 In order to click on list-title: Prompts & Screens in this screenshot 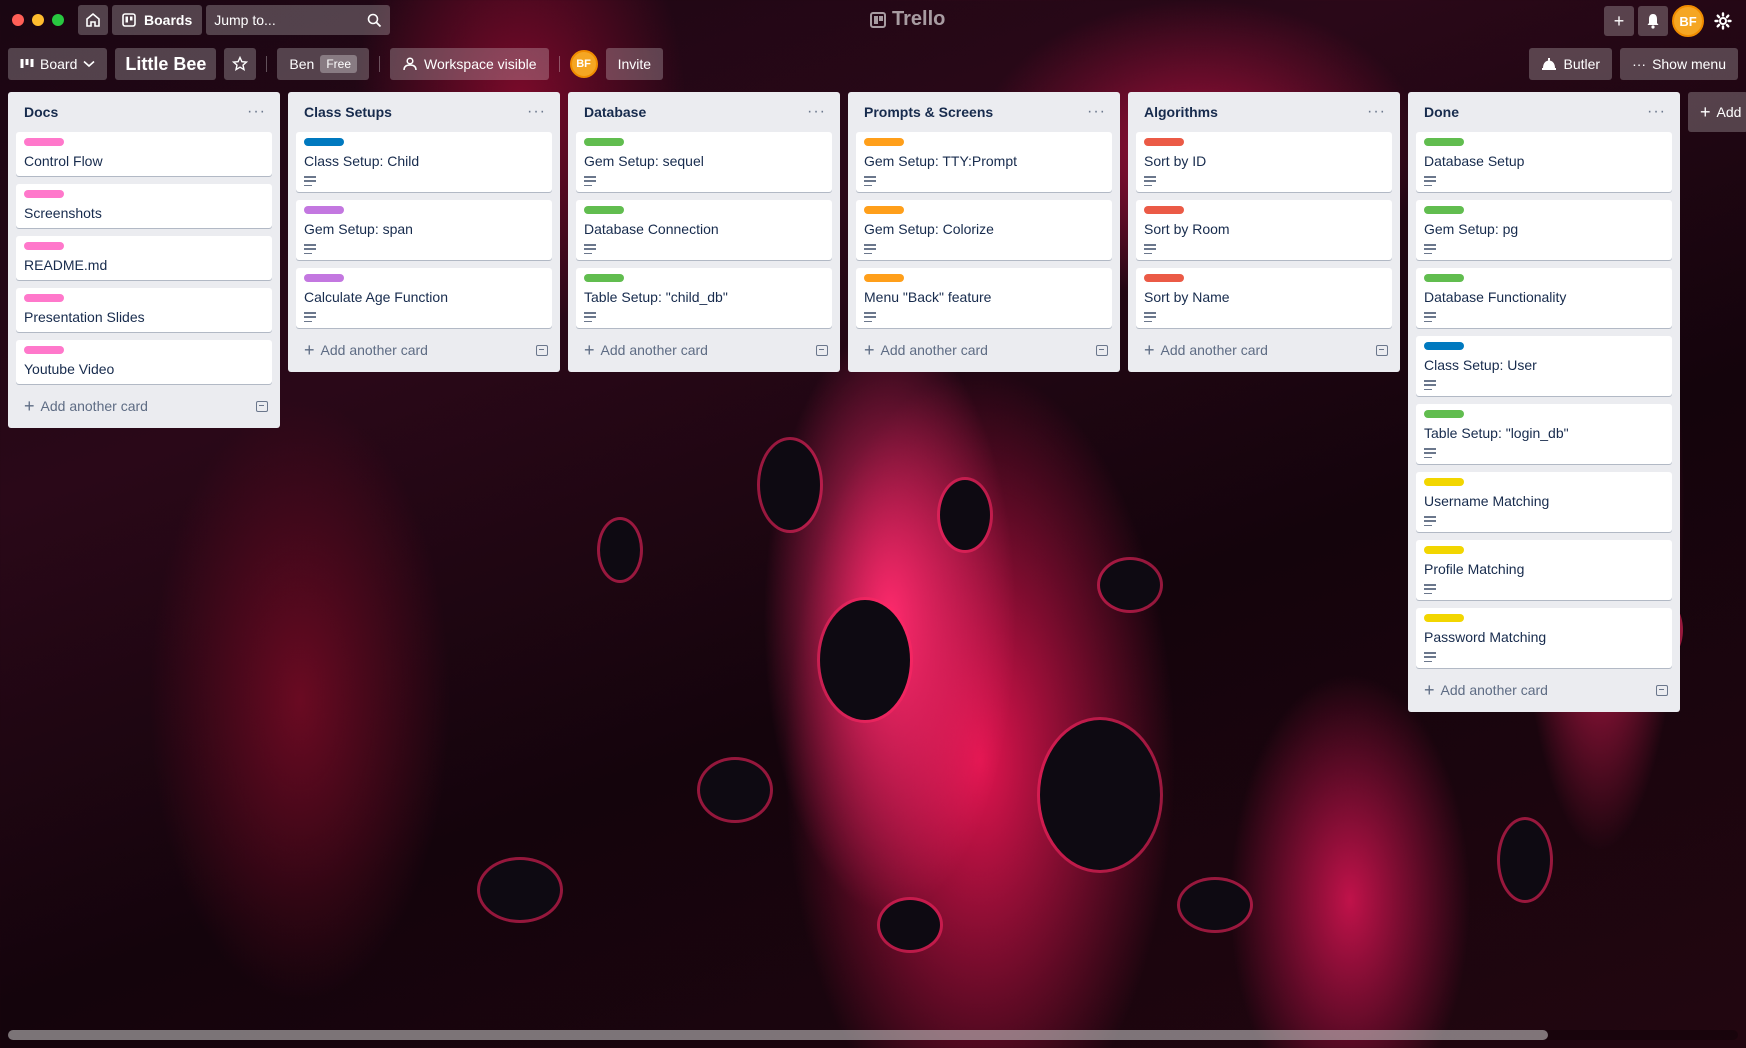, I will do `click(928, 112)`.